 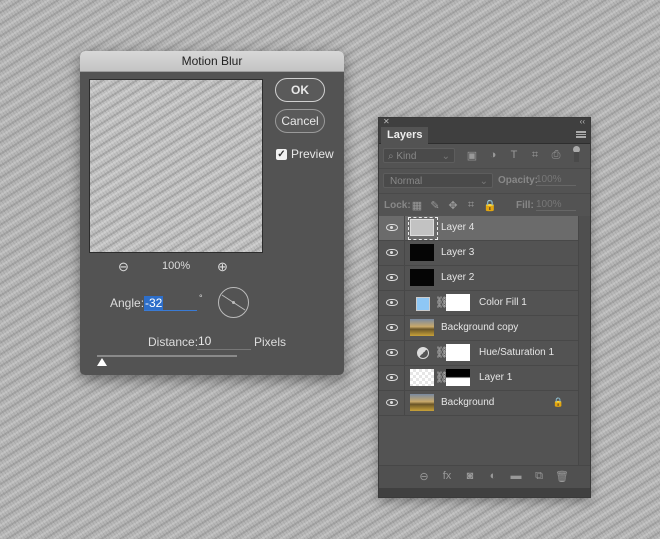 What do you see at coordinates (102, 362) in the screenshot?
I see `distance-slider-thumb` at bounding box center [102, 362].